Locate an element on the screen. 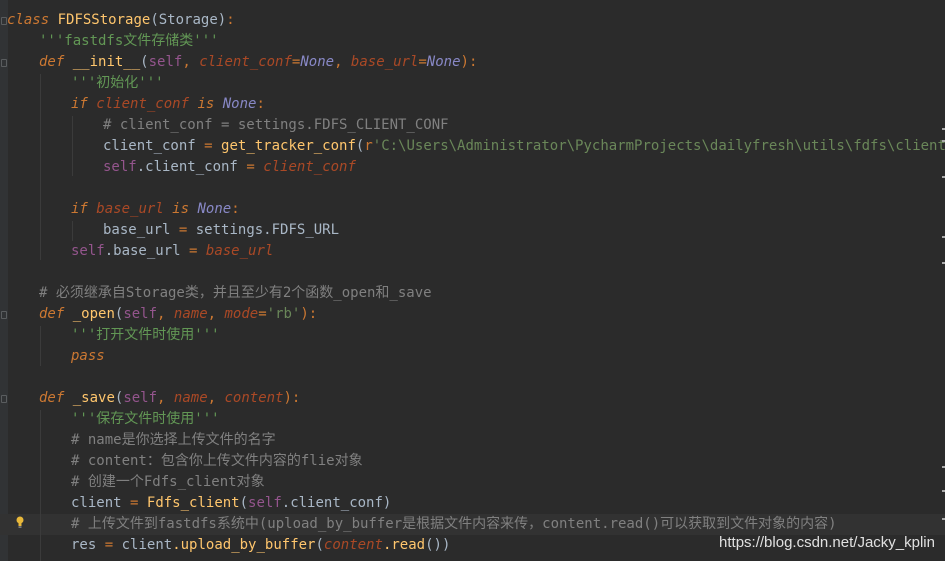 The height and width of the screenshot is (561, 945). code-line: '''初始化''' is located at coordinates (117, 83).